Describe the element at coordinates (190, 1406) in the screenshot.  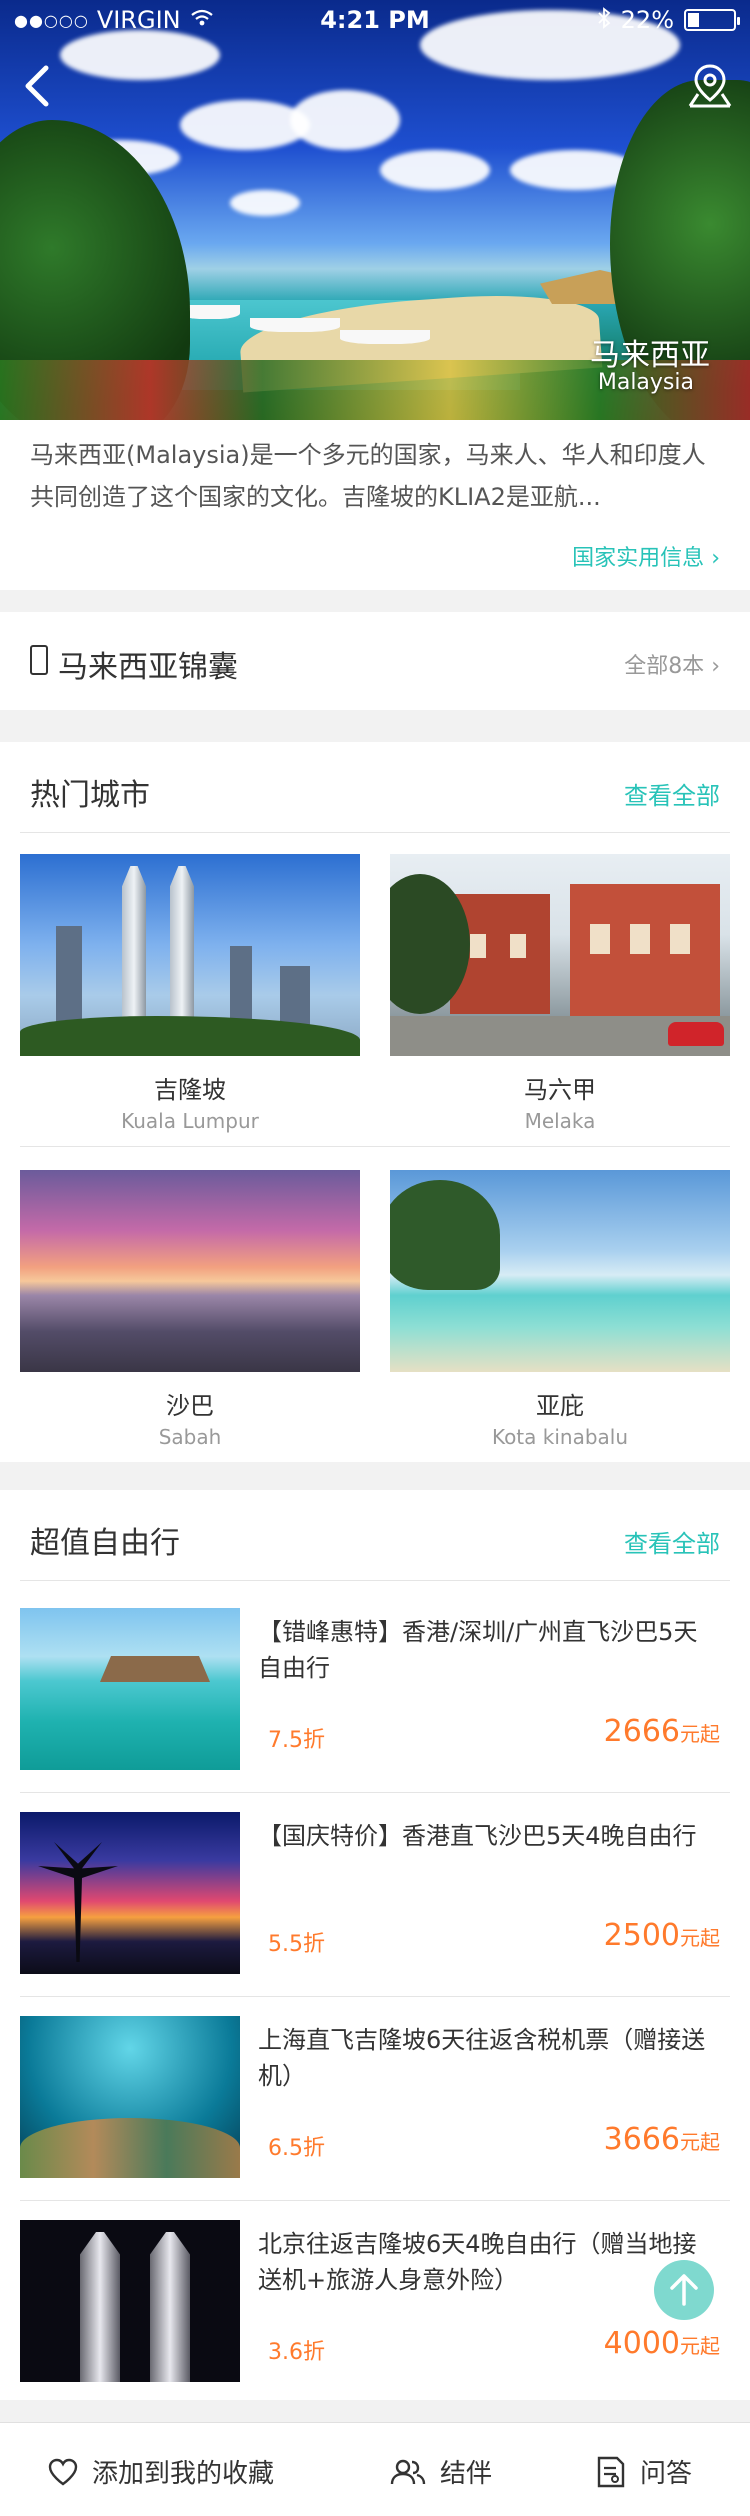
I see `city-name-cn: 沙巴` at that location.